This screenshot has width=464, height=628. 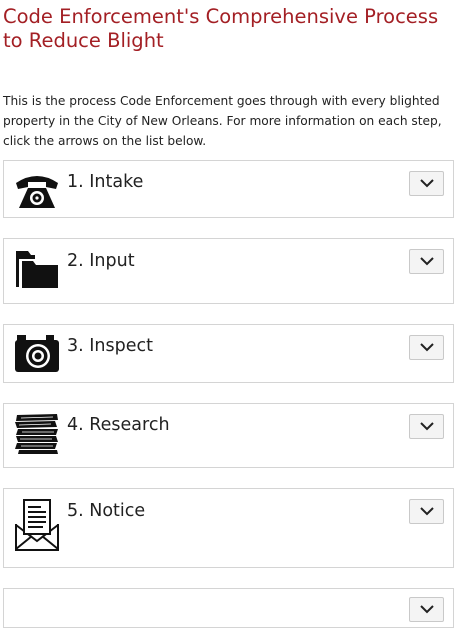 I want to click on telephone-icon, so click(x=37, y=190).